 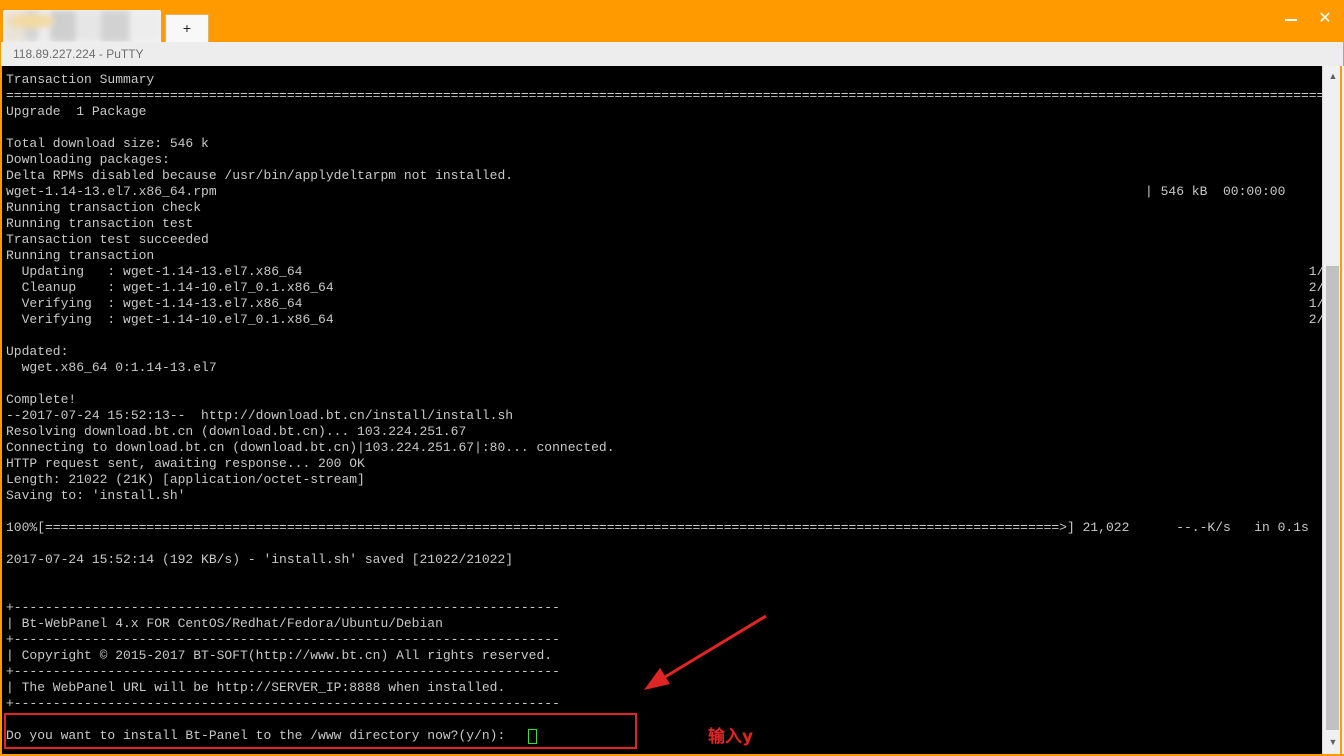 I want to click on terminal-line: wget.x86_64 0:1.14-13.el7, so click(x=111, y=367).